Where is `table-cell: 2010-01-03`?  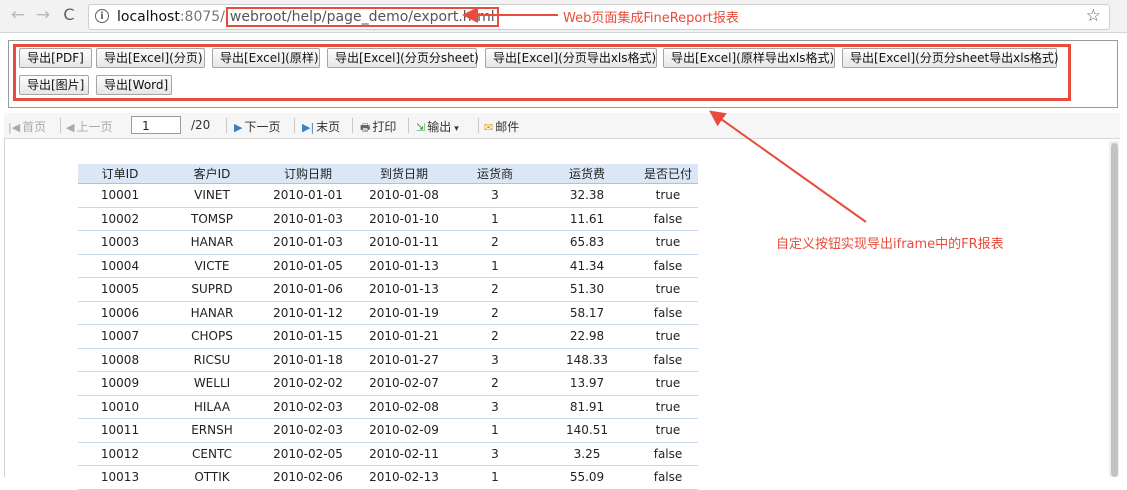 table-cell: 2010-01-03 is located at coordinates (308, 219).